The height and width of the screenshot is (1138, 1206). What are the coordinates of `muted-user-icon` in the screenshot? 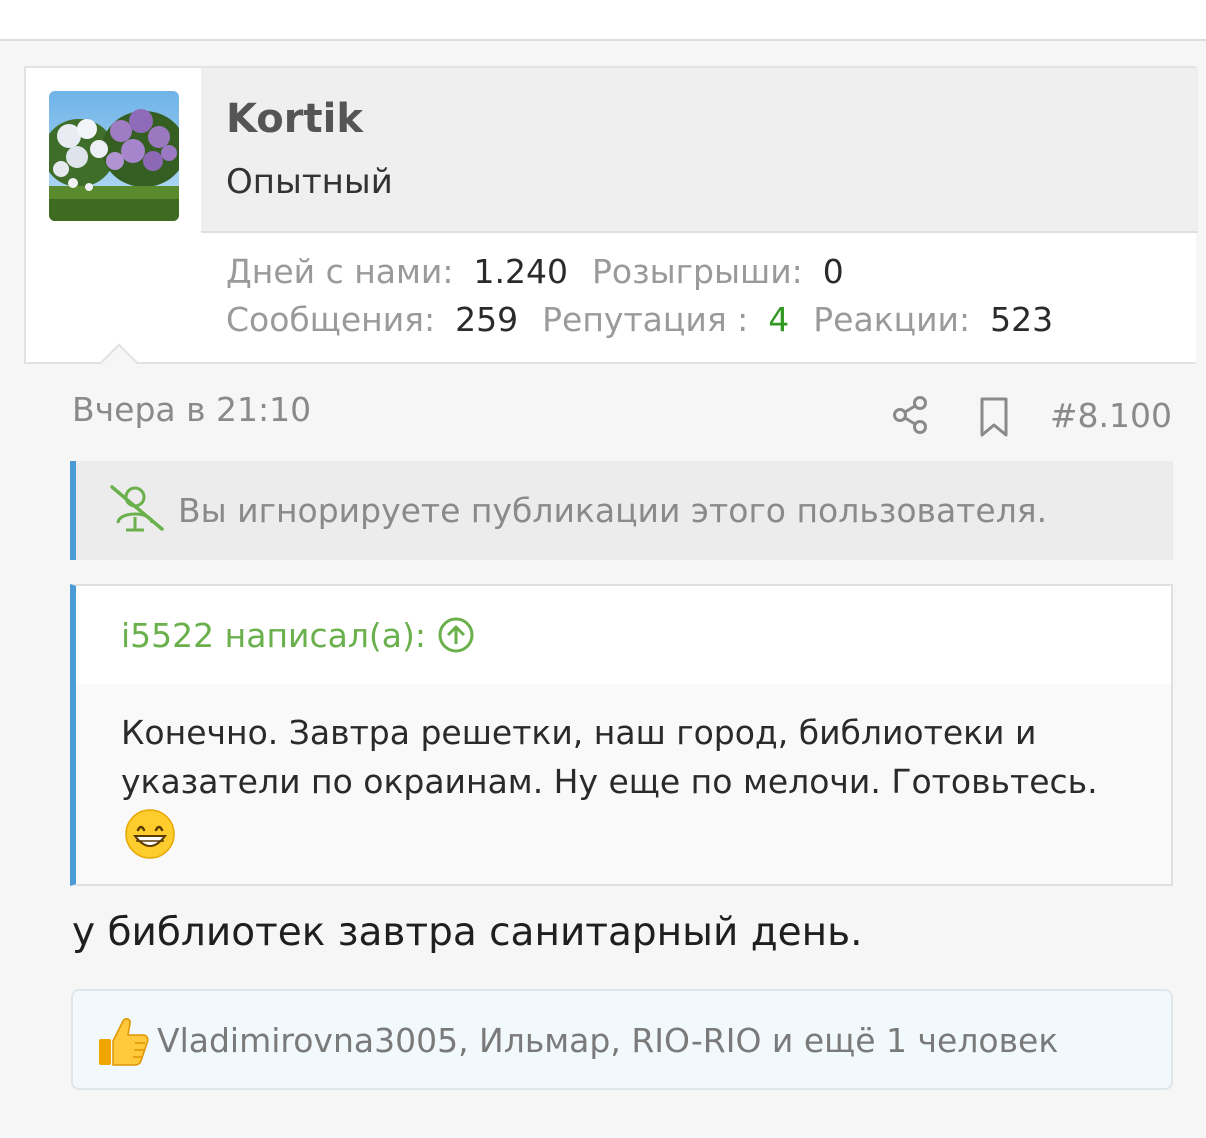 It's located at (137, 508).